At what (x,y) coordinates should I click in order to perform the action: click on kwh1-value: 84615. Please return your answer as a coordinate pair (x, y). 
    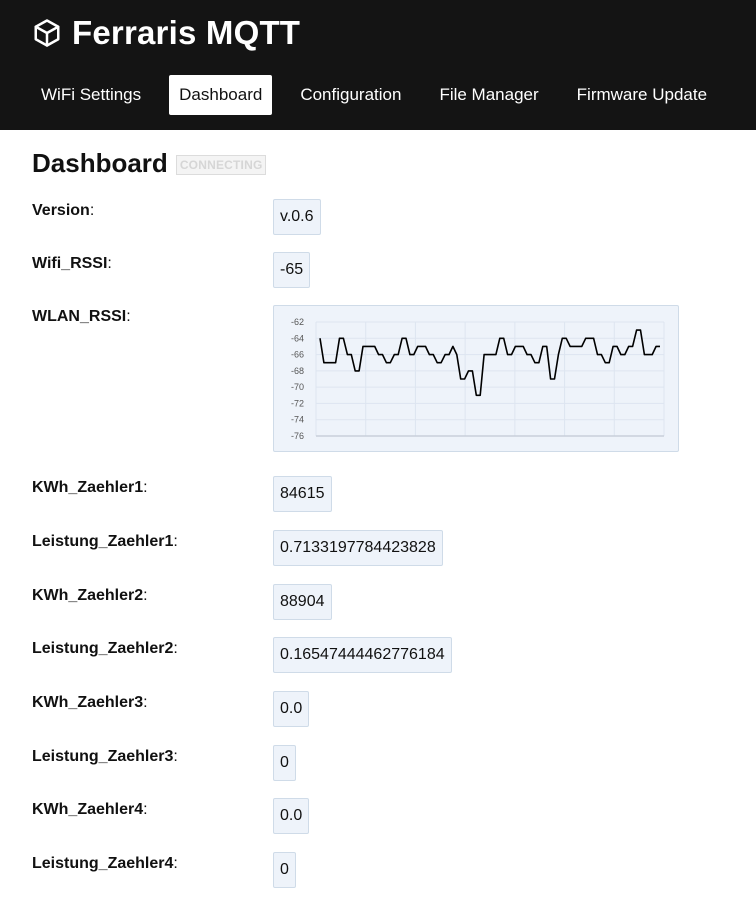
    Looking at the image, I should click on (302, 494).